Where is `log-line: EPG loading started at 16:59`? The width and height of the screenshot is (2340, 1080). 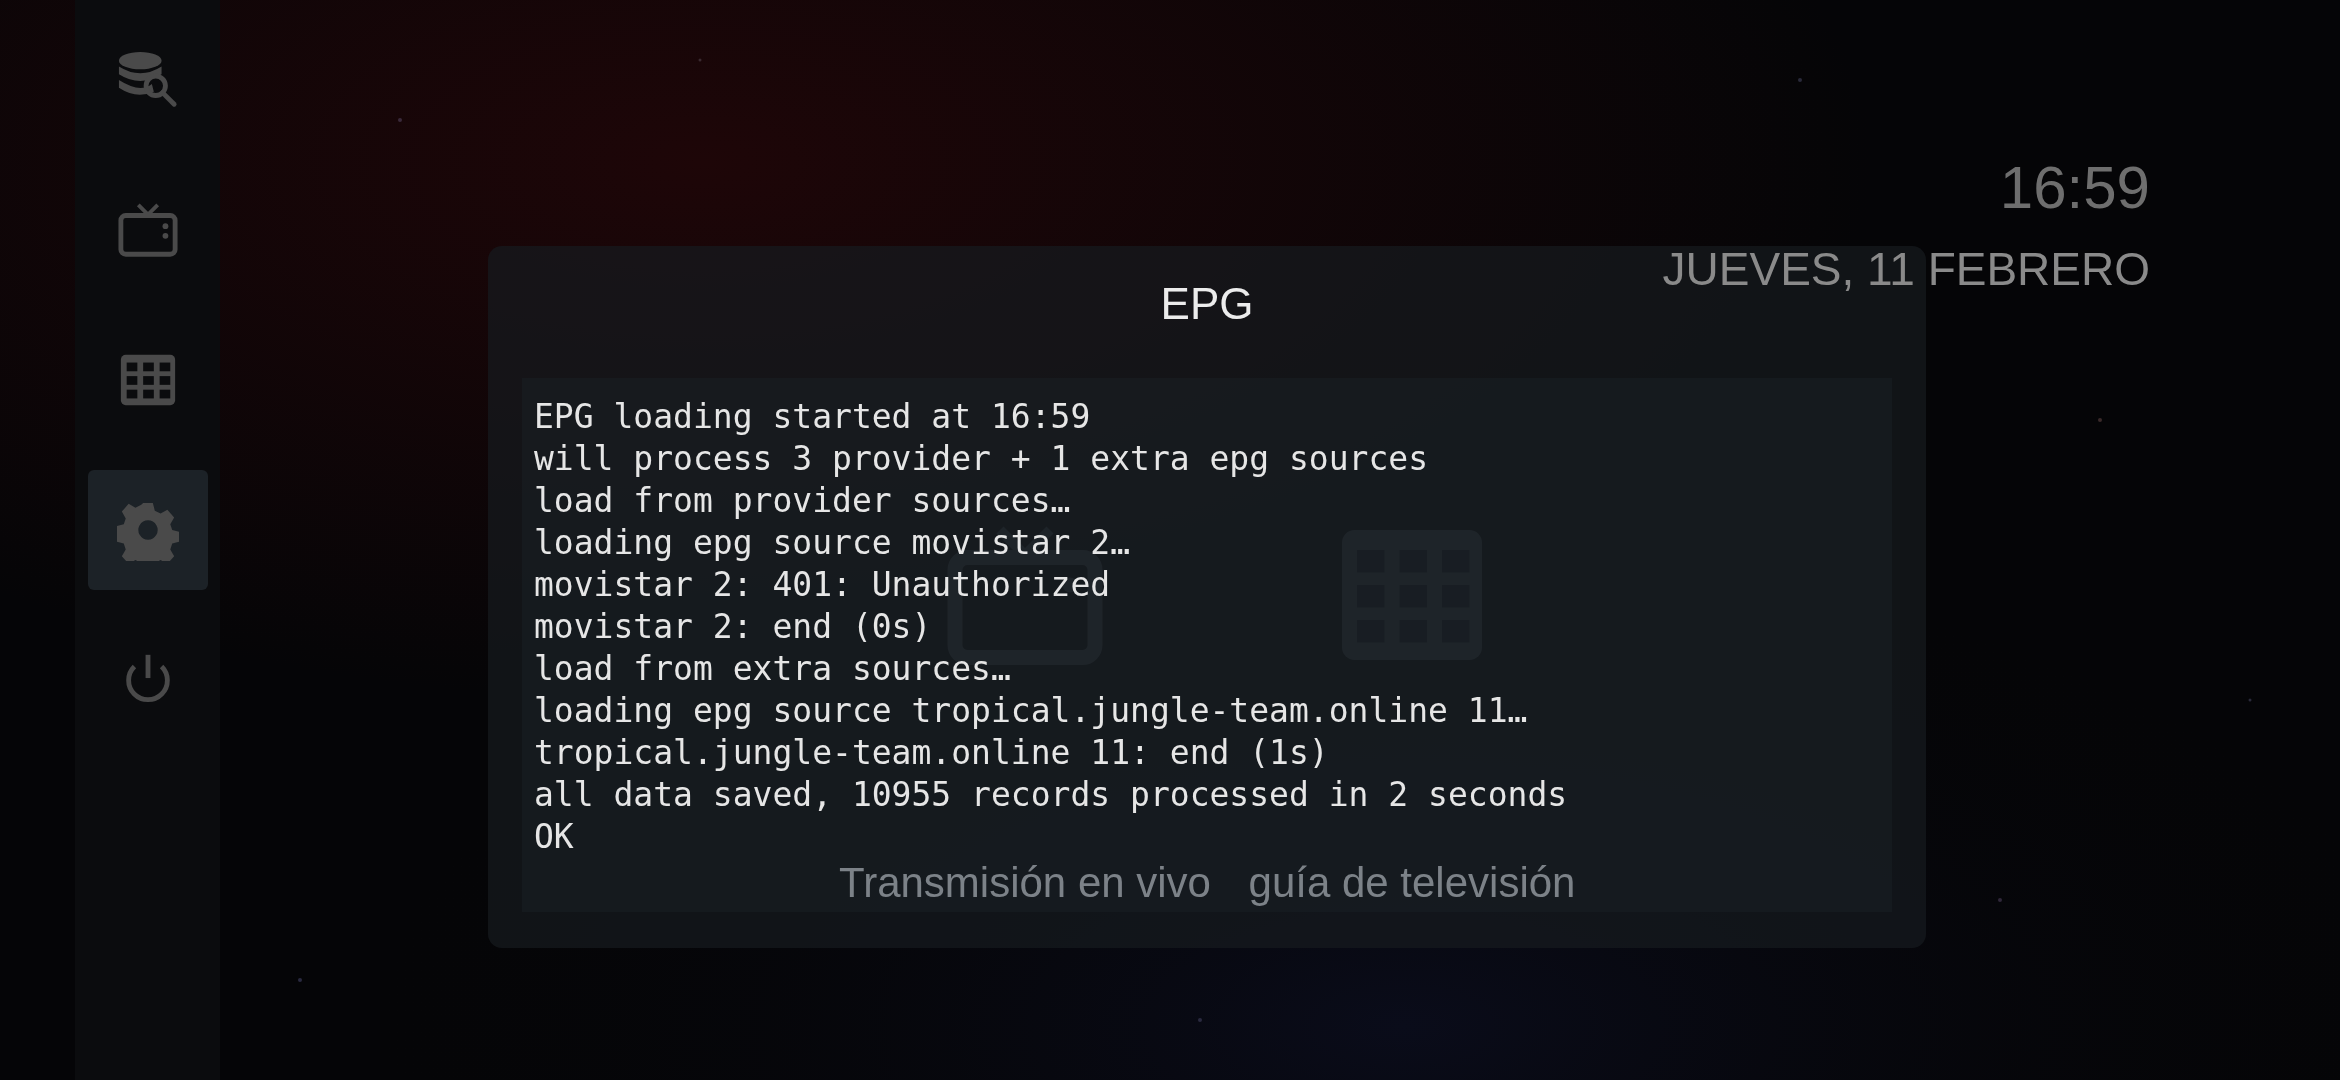 log-line: EPG loading started at 16:59 is located at coordinates (812, 417).